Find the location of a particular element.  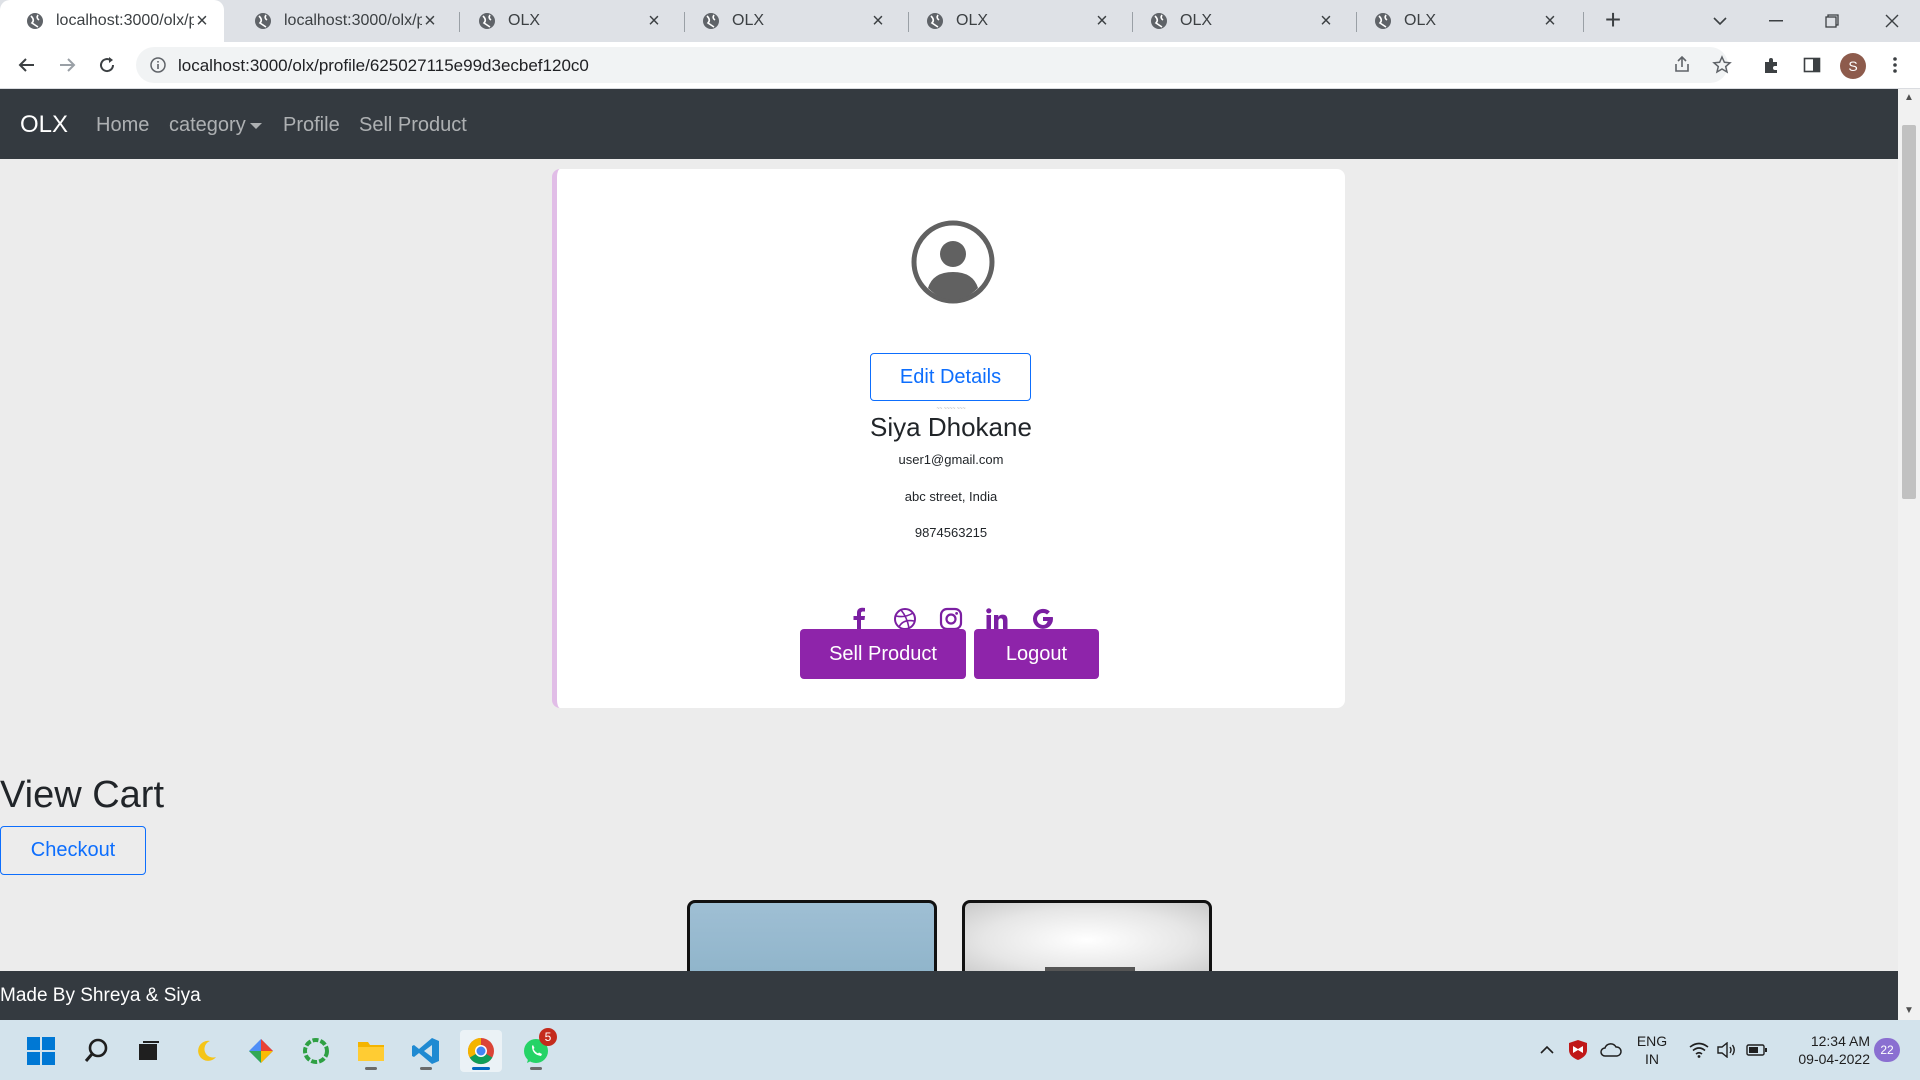

search-icon is located at coordinates (96, 1050).